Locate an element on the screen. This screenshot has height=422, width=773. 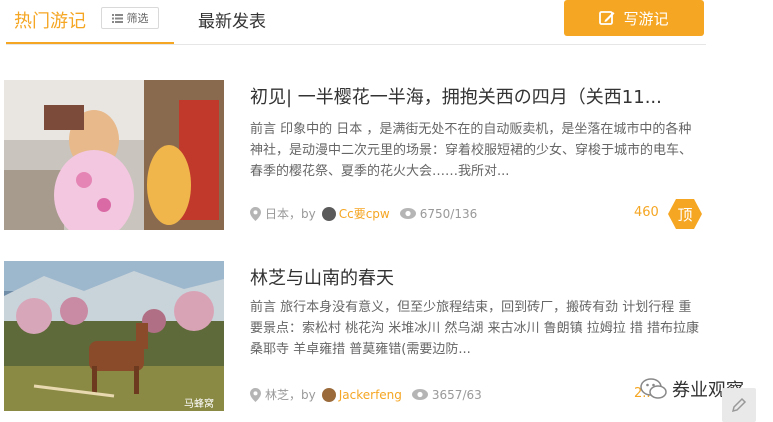
tab-hot-travelogues: 热门游记 is located at coordinates (50, 20).